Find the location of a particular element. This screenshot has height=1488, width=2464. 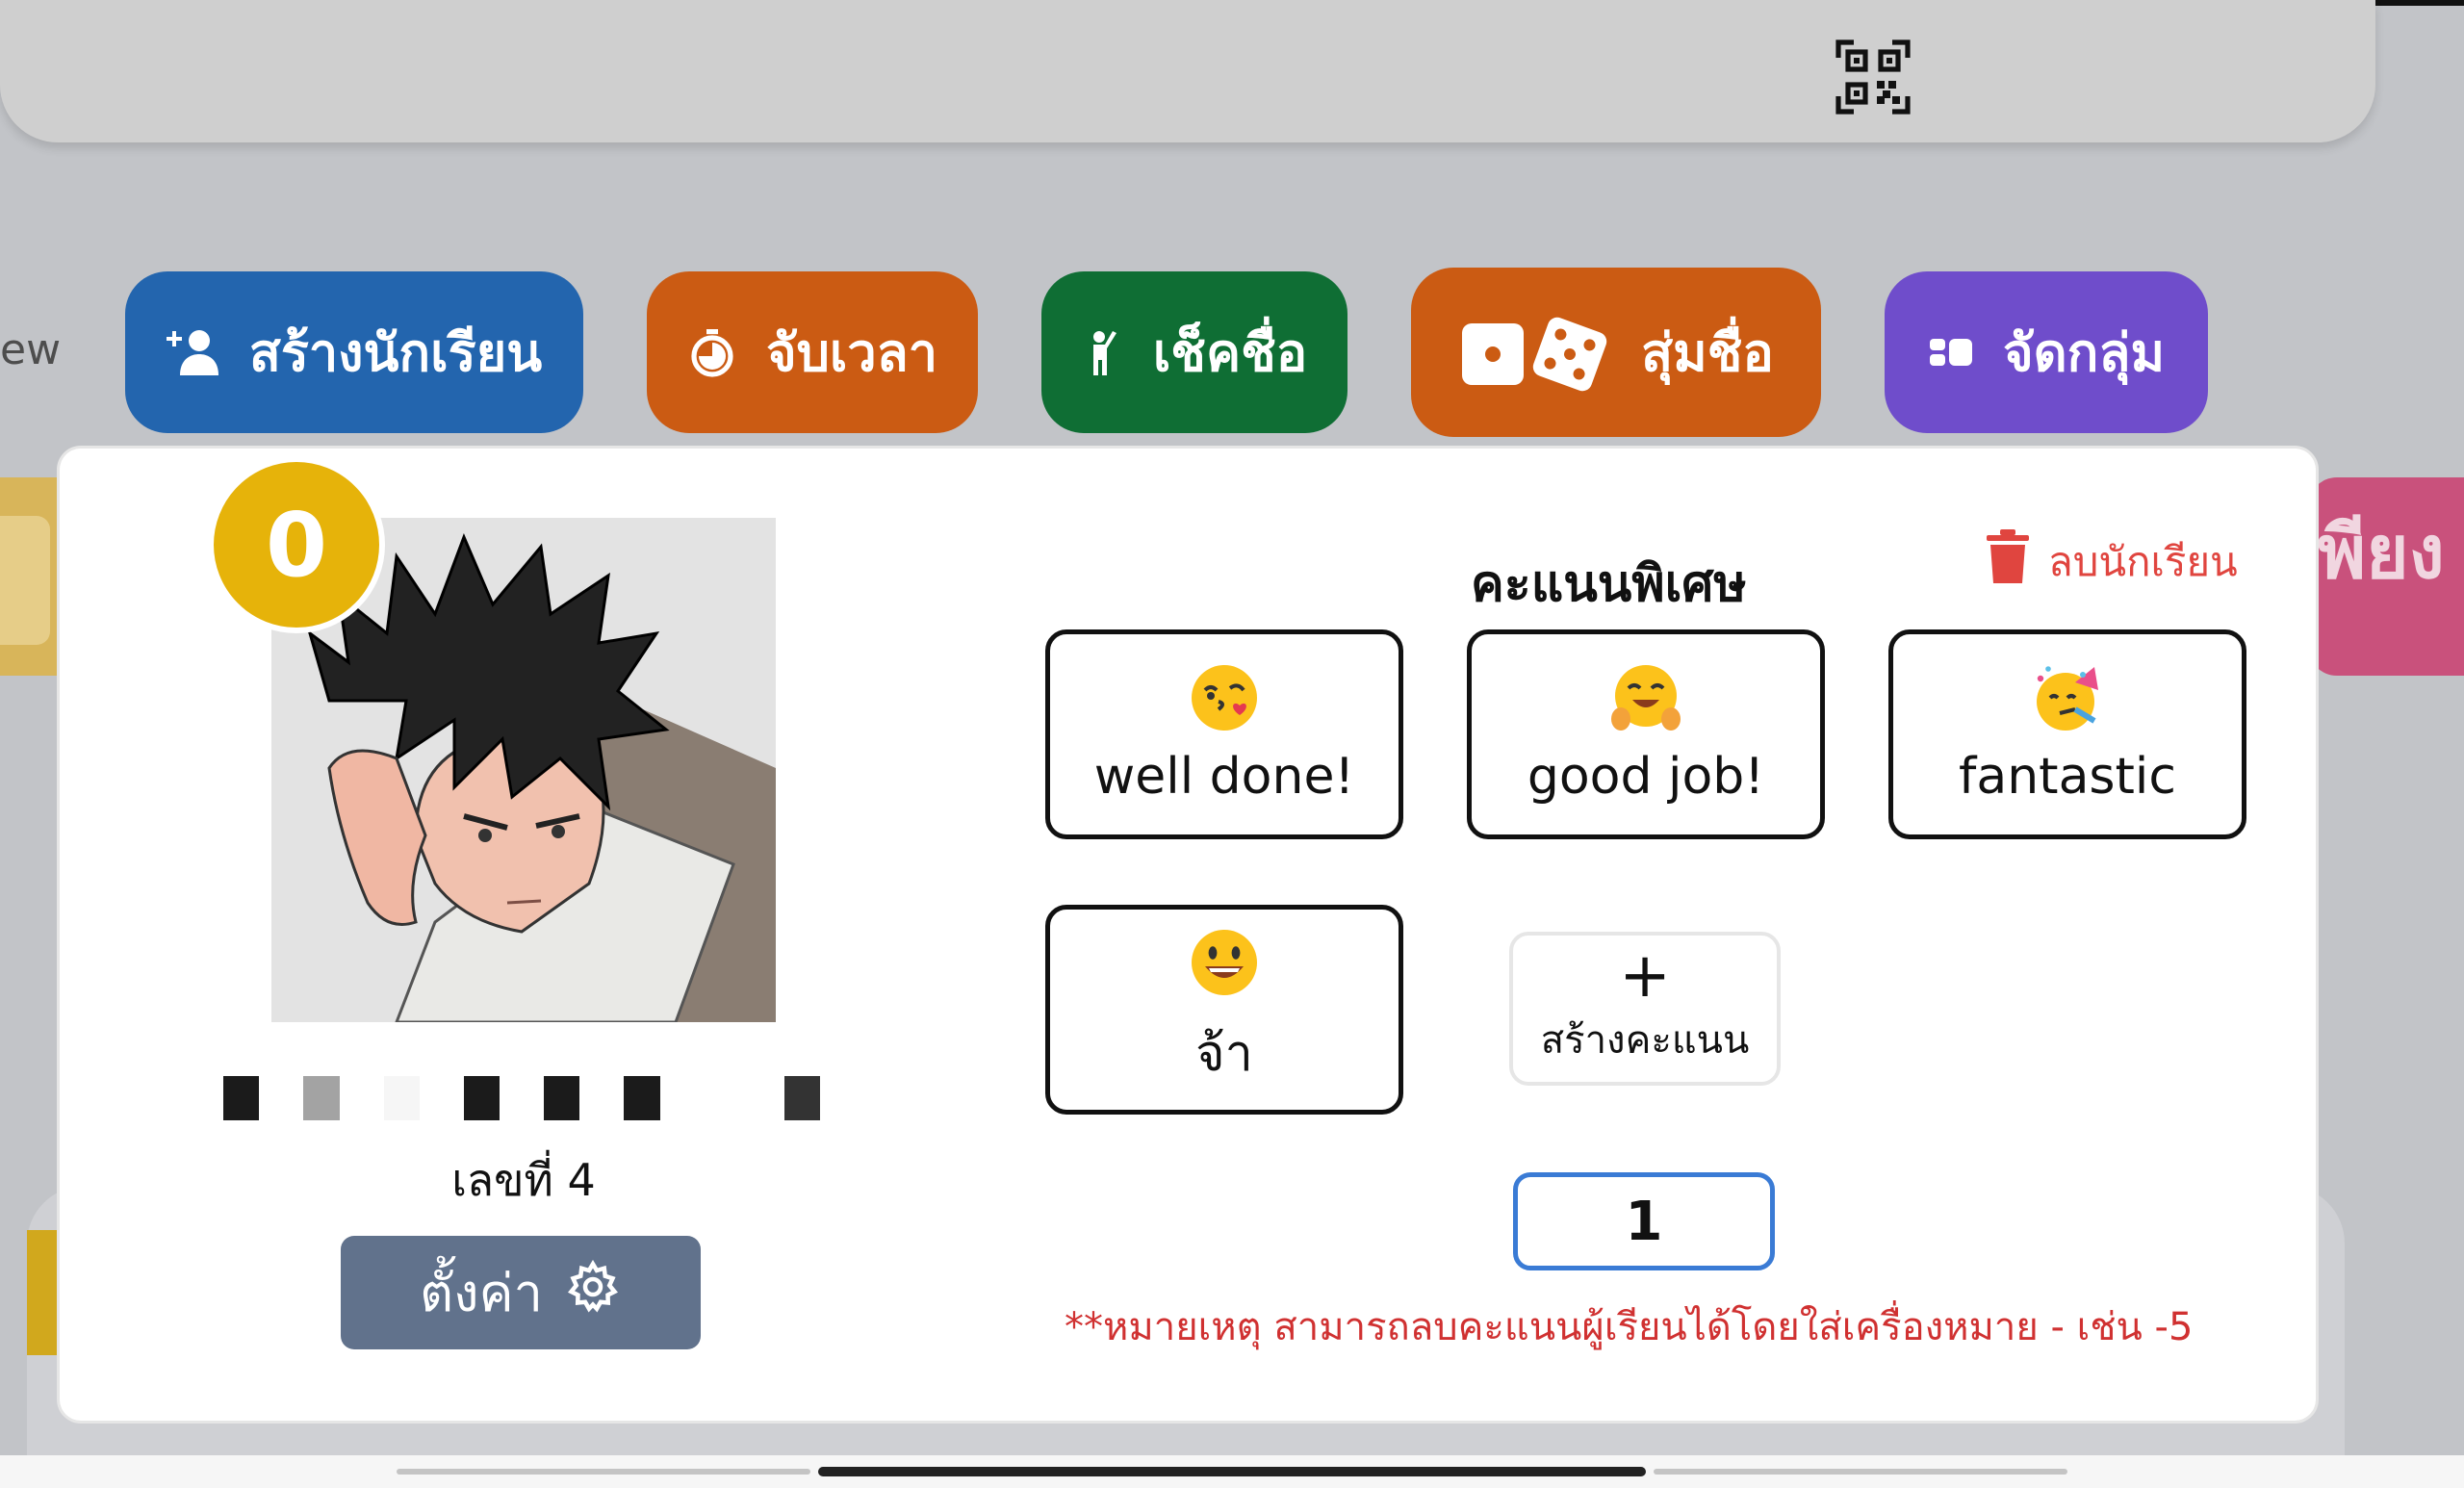

group-button: จัดกลุ่ม is located at coordinates (2046, 352).